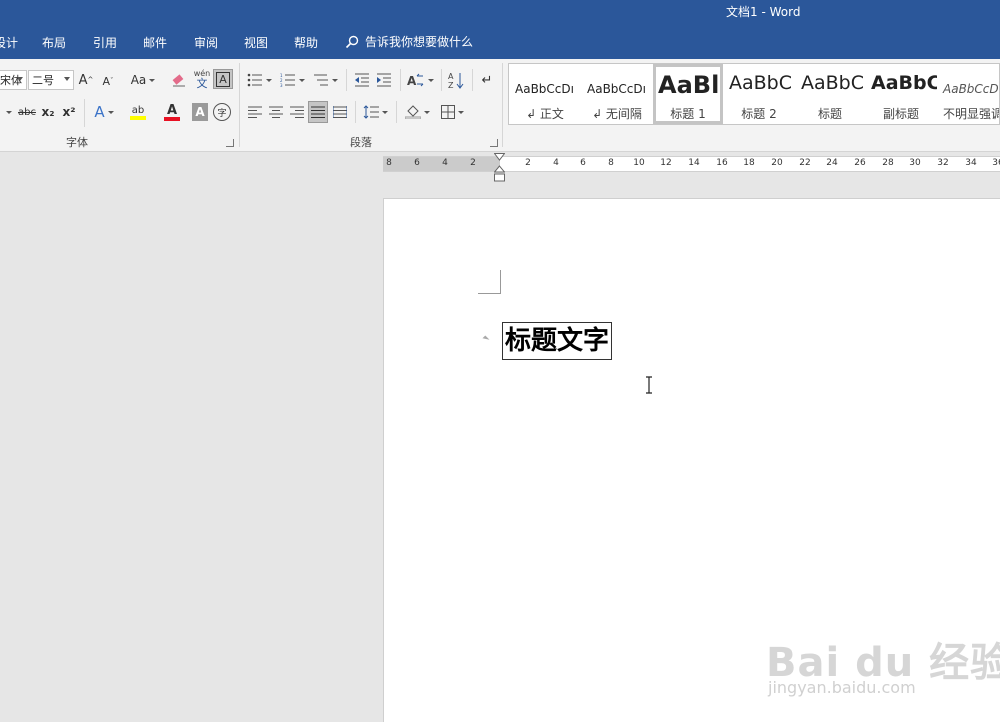 This screenshot has width=1000, height=722. Describe the element at coordinates (361, 142) in the screenshot. I see `paragraph-group-label: 段落` at that location.